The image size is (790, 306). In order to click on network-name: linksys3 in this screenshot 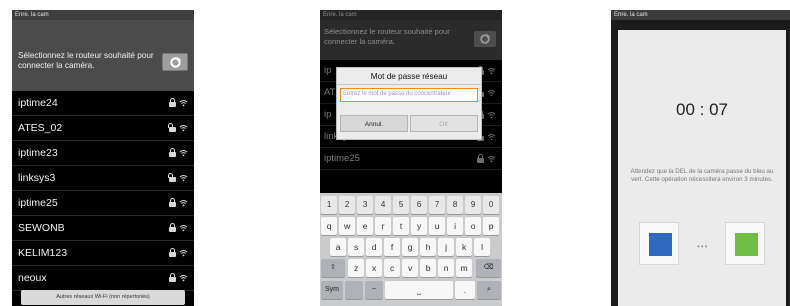, I will do `click(37, 178)`.